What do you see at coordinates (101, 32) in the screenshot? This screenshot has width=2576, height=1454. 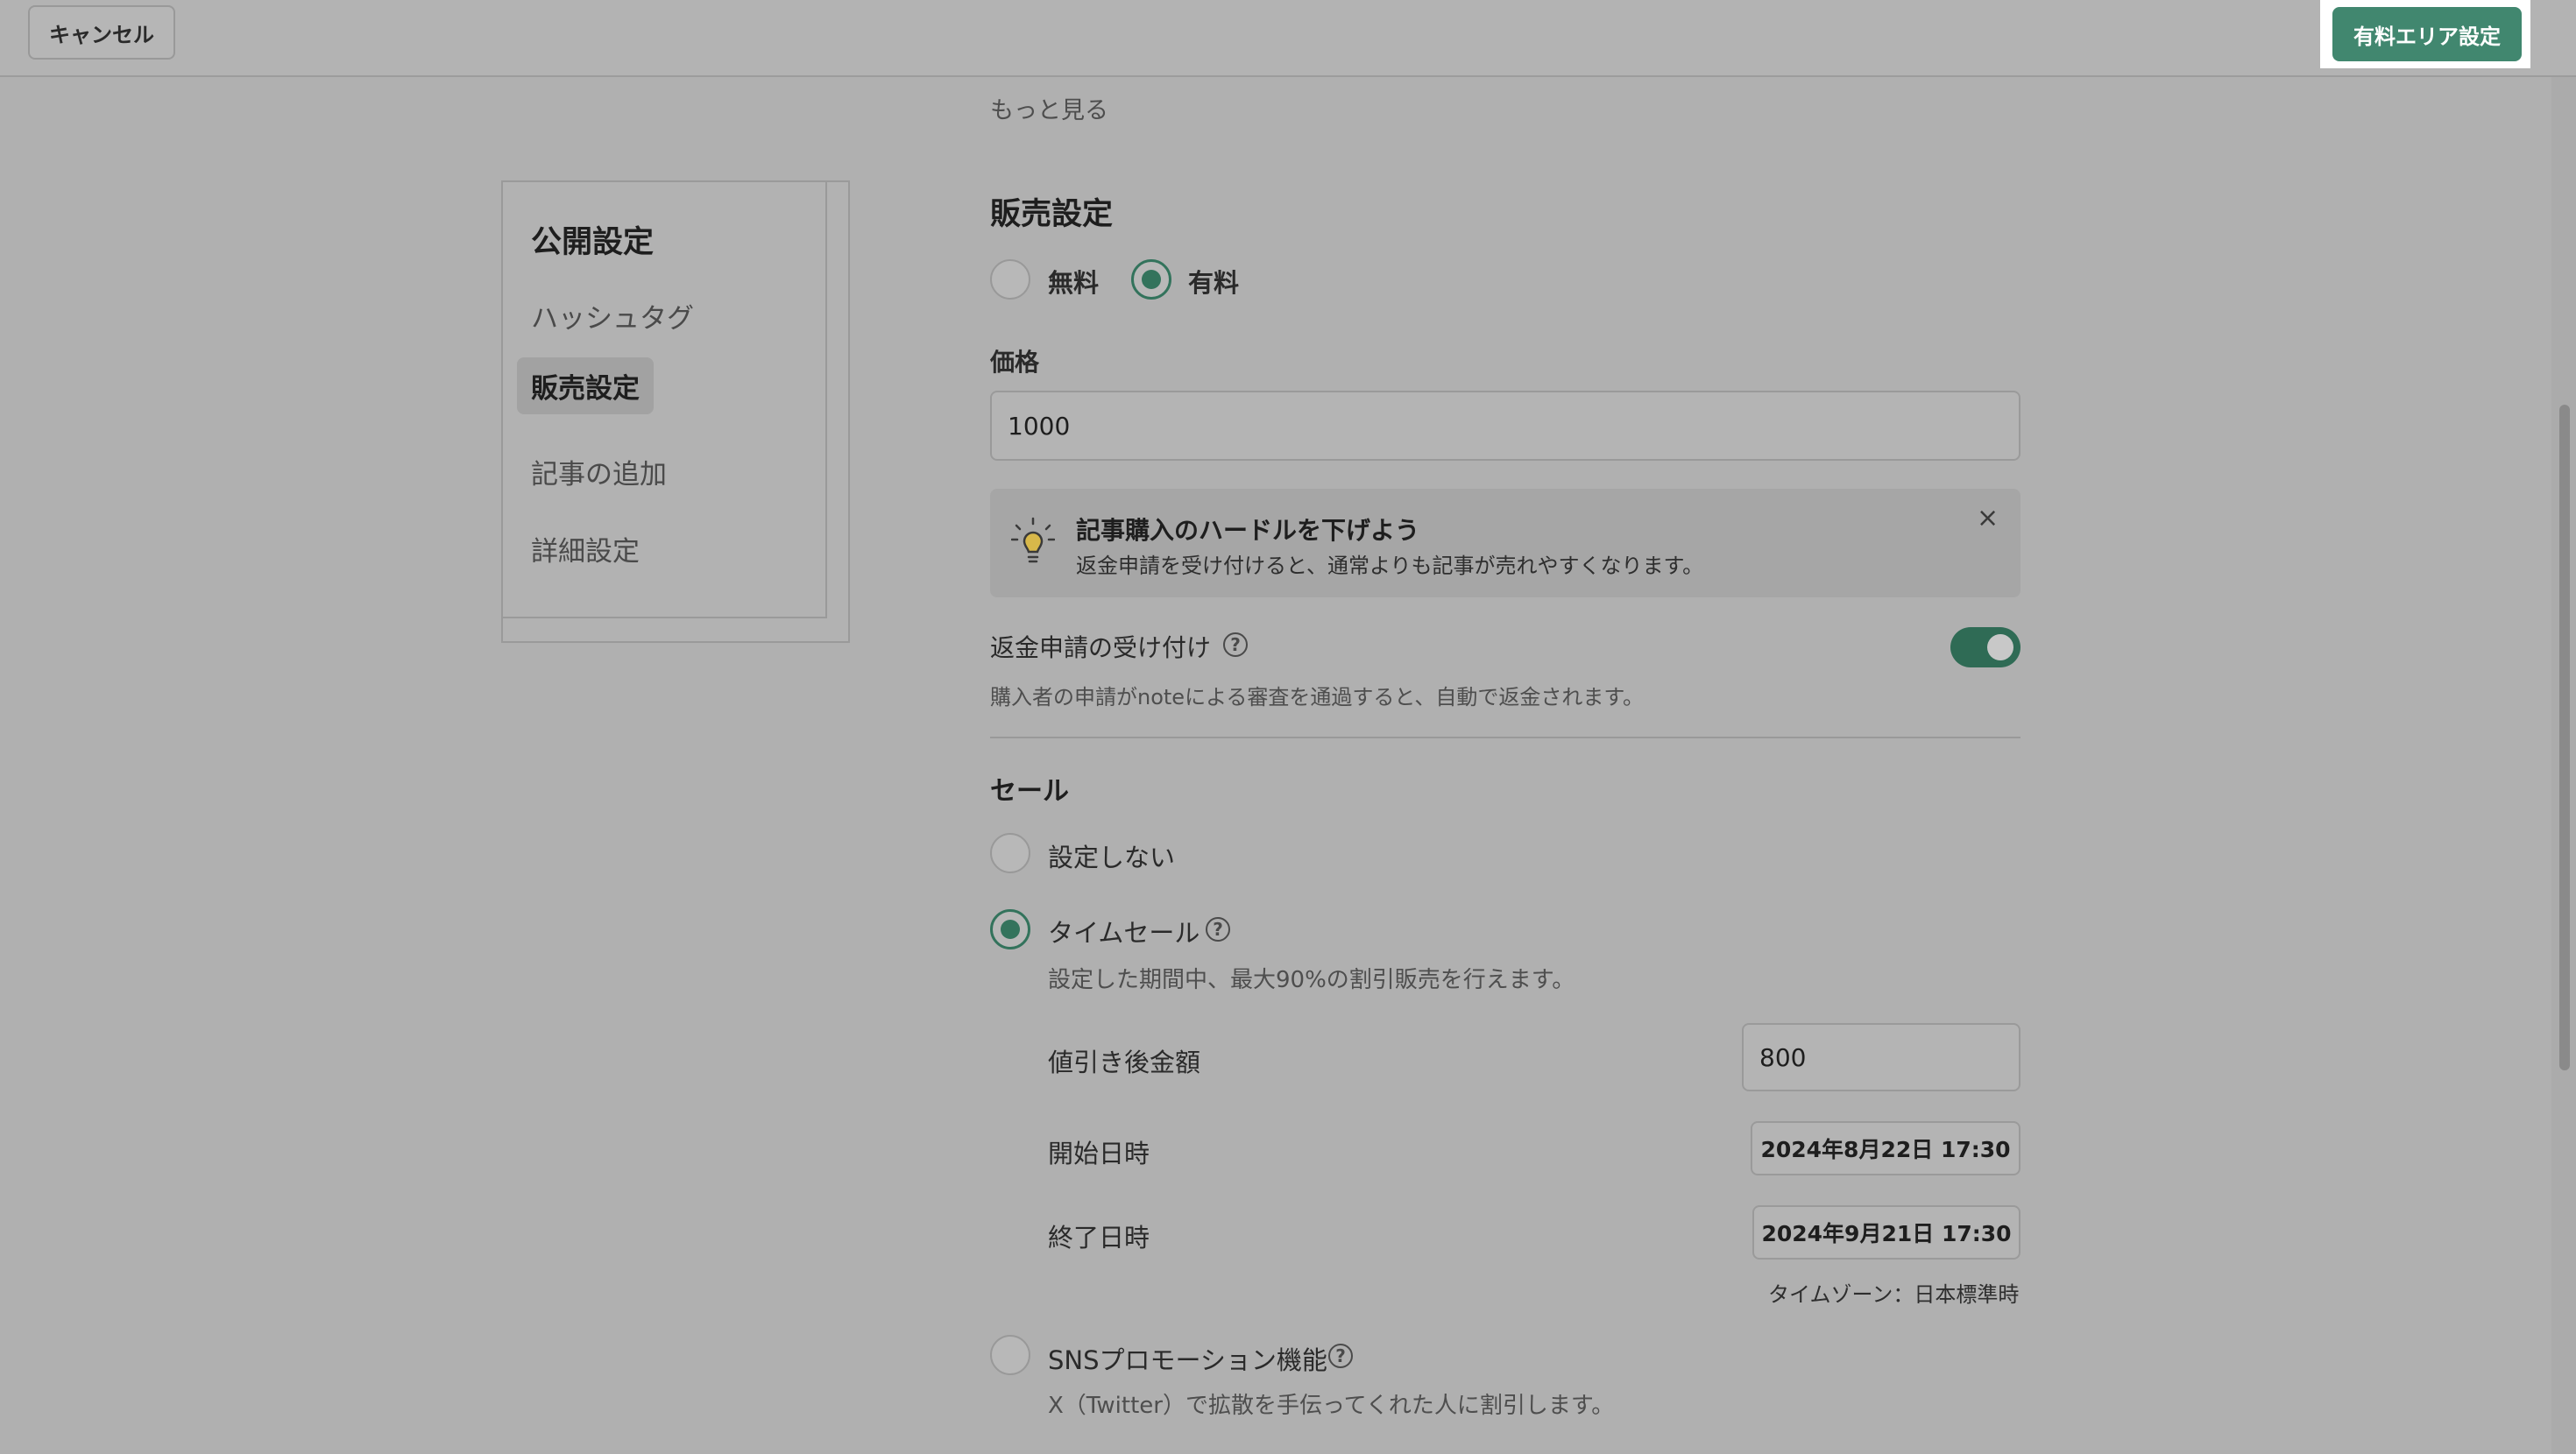 I see `cancel-button: キャンセル` at bounding box center [101, 32].